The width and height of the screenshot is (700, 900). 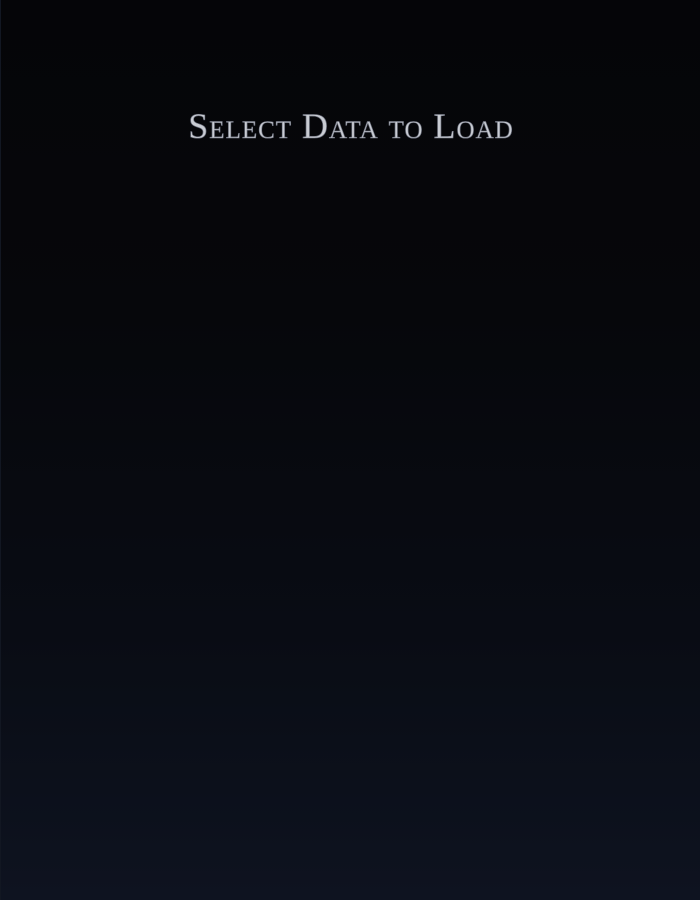 I want to click on screen-title: Select Data to Load, so click(x=351, y=126).